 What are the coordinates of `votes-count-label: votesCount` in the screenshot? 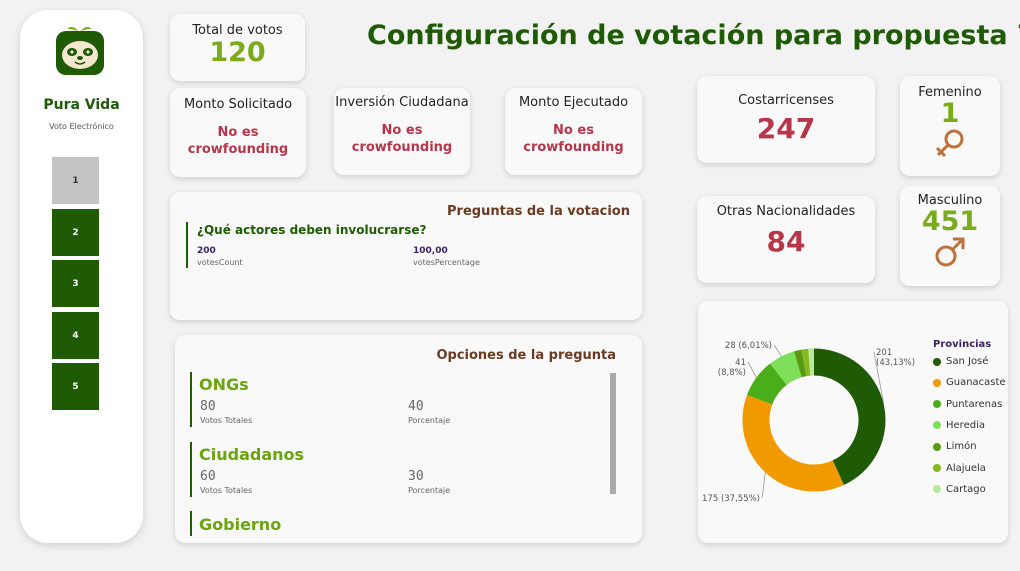 It's located at (220, 262).